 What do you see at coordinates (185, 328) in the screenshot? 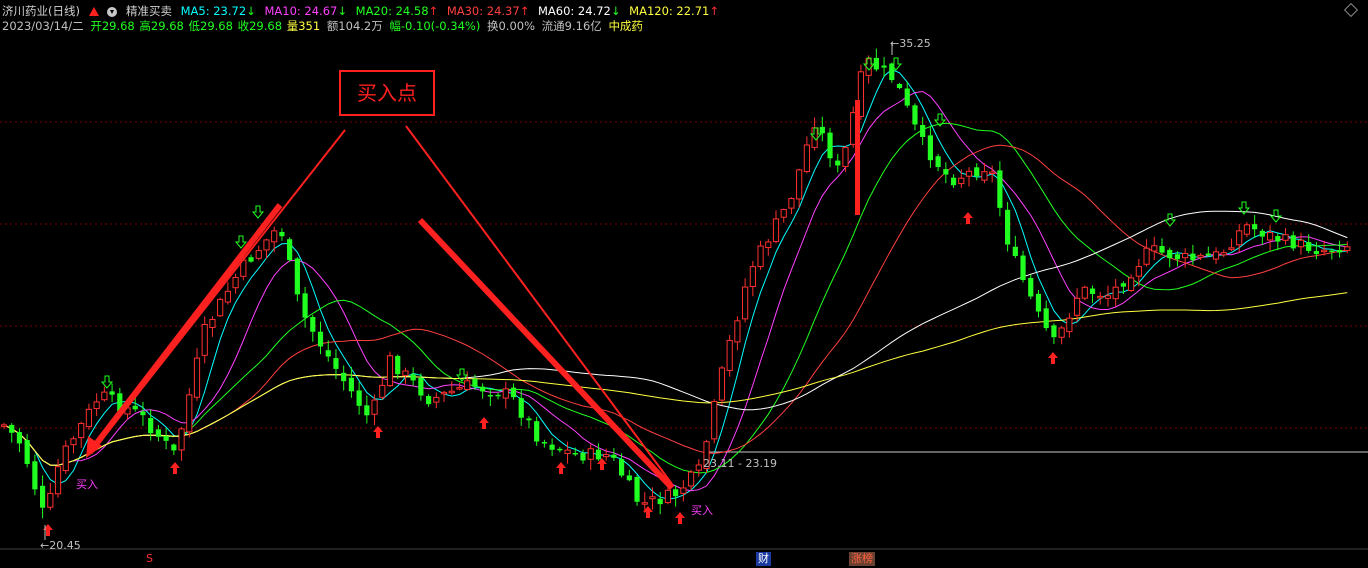
I see `trend-arrow-left` at bounding box center [185, 328].